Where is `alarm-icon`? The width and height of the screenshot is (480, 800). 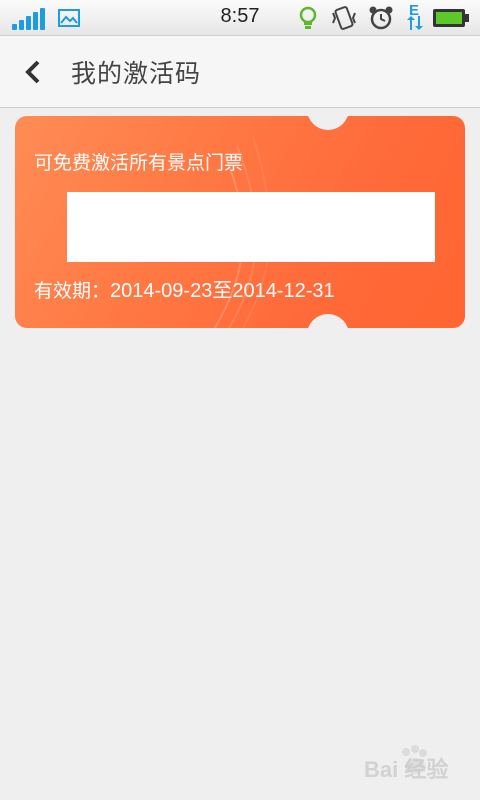 alarm-icon is located at coordinates (381, 18).